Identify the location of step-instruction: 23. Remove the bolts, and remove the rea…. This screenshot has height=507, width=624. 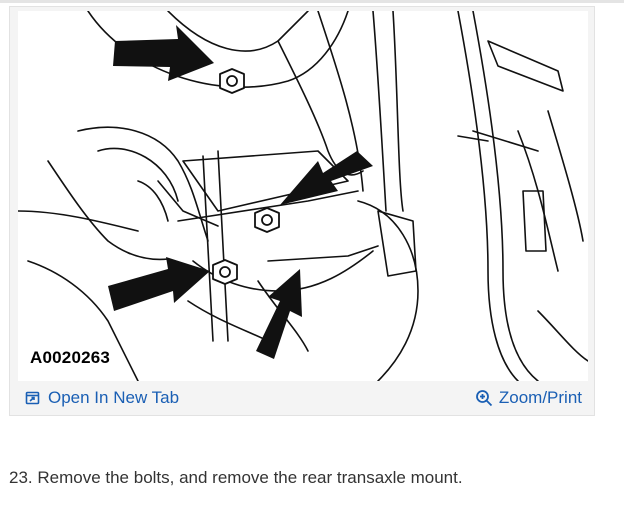
(236, 477).